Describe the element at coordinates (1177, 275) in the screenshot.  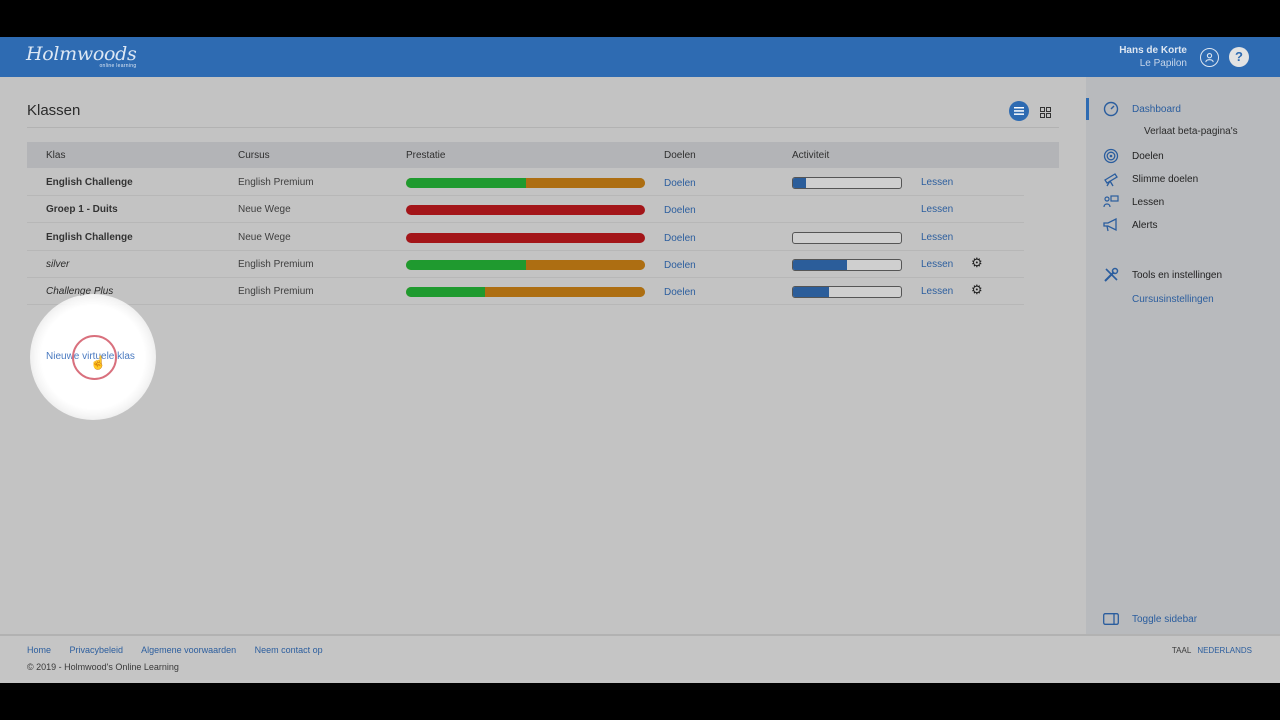
I see `sidebar-item-label: Tools en instellingen` at that location.